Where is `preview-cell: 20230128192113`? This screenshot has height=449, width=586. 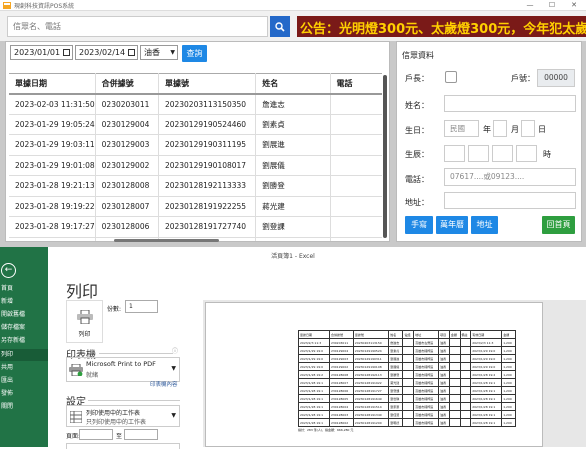
preview-cell: 20230128192113 is located at coordinates (371, 374).